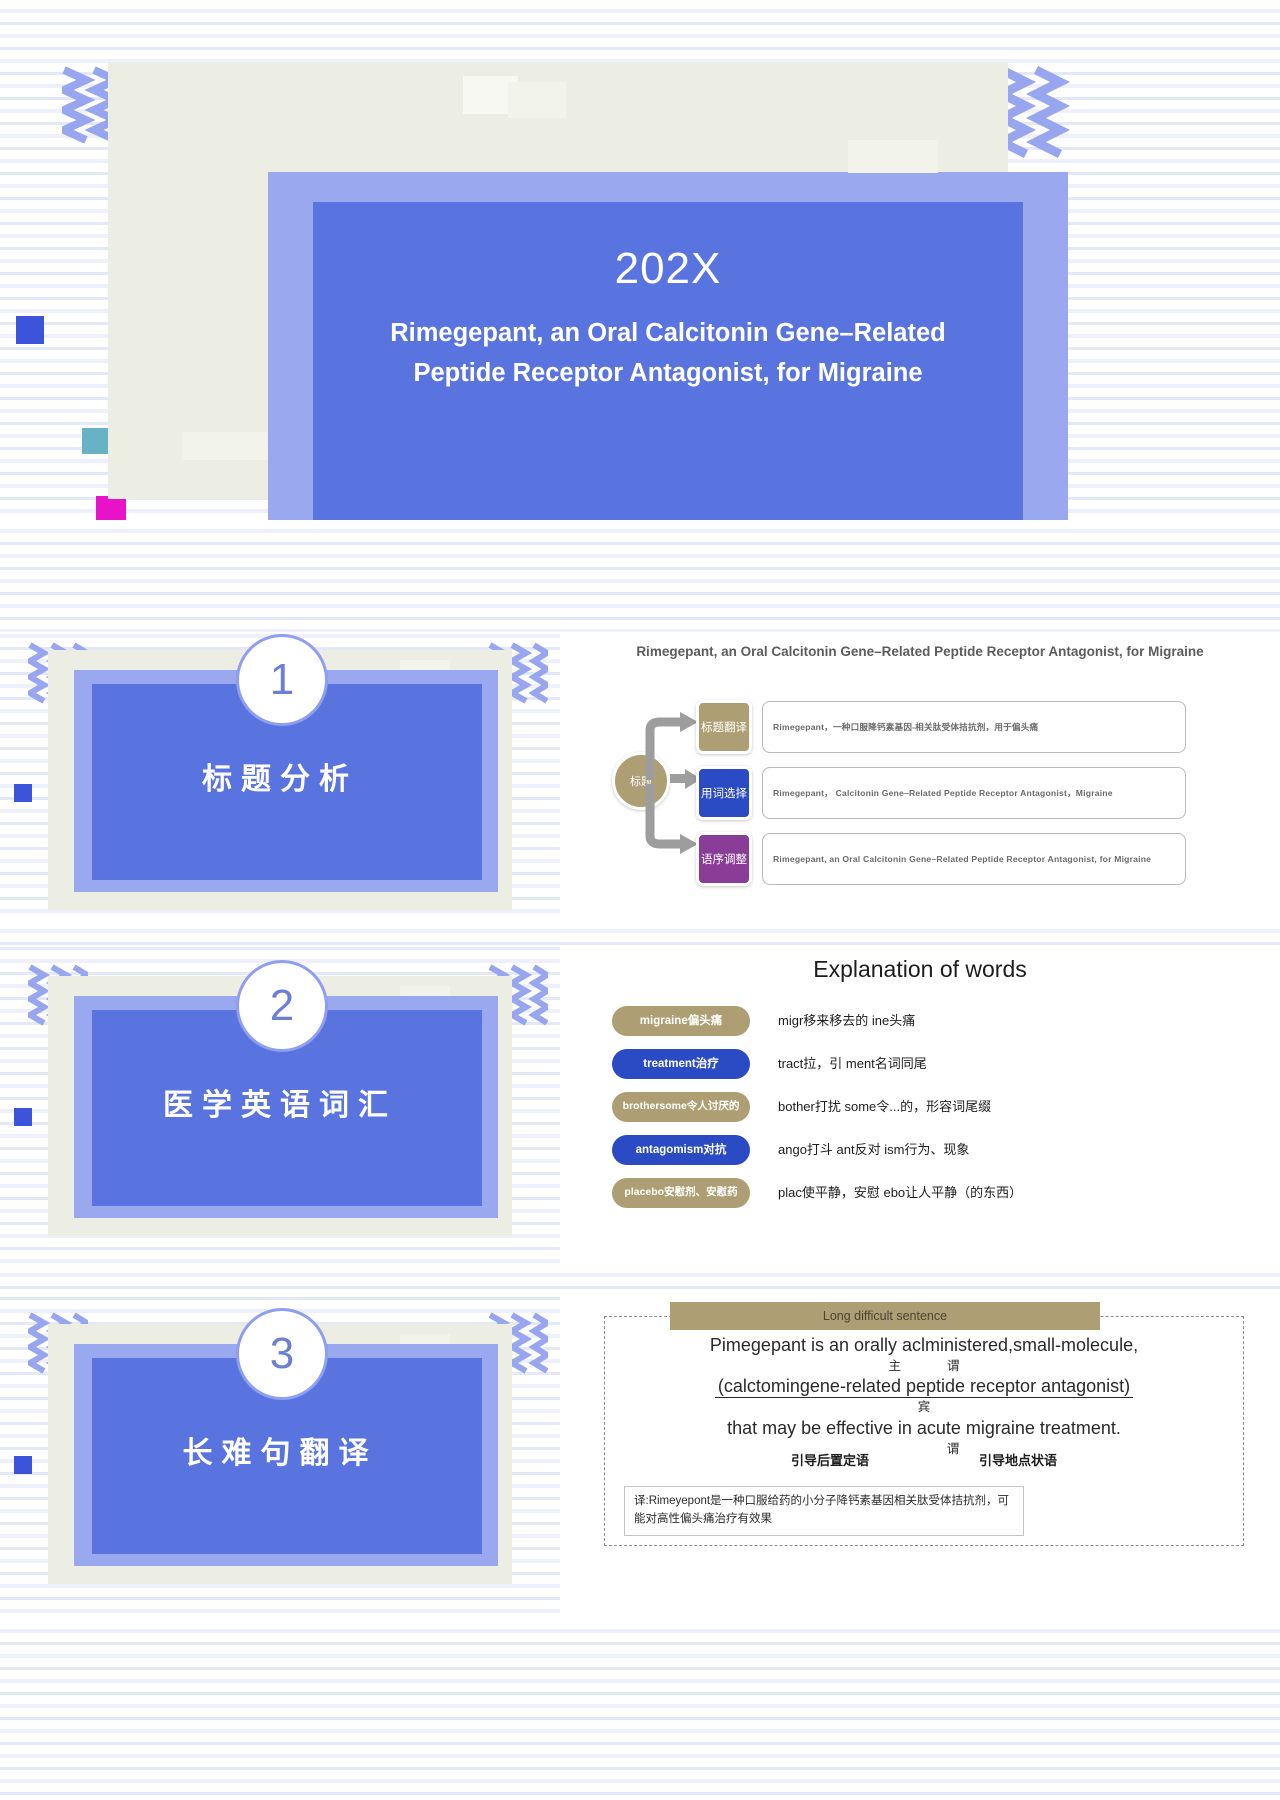 Image resolution: width=1280 pixels, height=1800 pixels. Describe the element at coordinates (953, 1365) in the screenshot. I see `grammar-mark-predicate: 谓` at that location.